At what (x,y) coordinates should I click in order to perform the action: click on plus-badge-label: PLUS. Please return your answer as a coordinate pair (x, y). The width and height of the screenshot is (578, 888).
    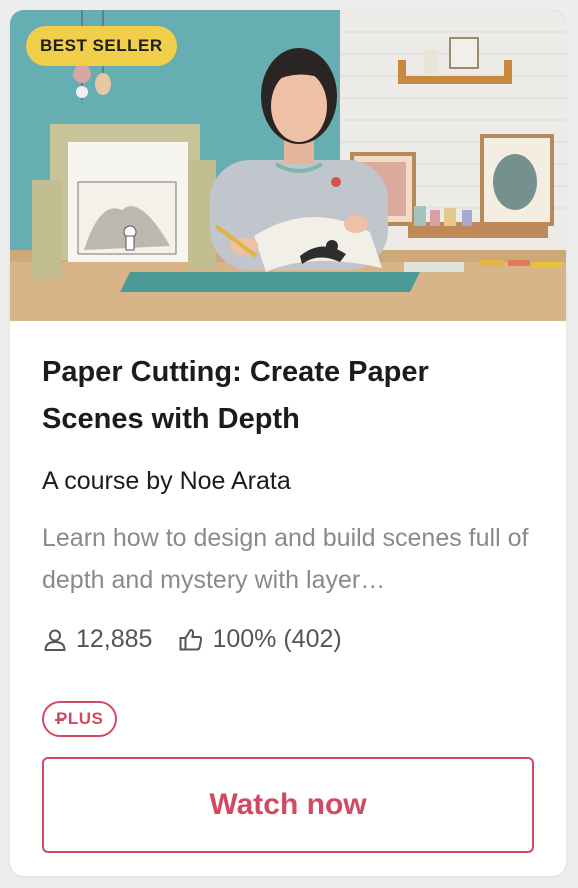
    Looking at the image, I should click on (79, 718).